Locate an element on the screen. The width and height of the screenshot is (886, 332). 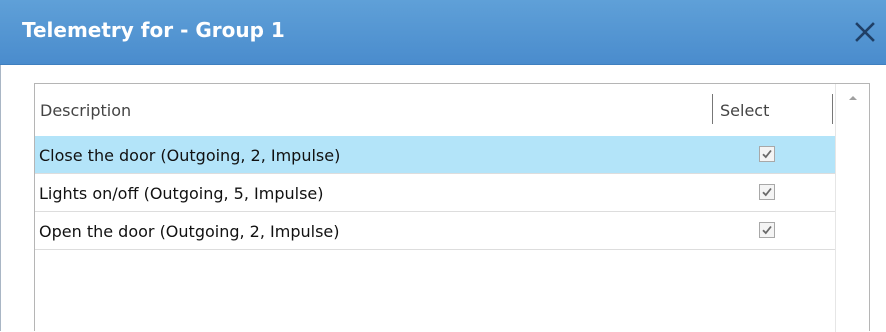
row-description: Lights on/off (Outgoing, 5, Impulse) is located at coordinates (181, 193).